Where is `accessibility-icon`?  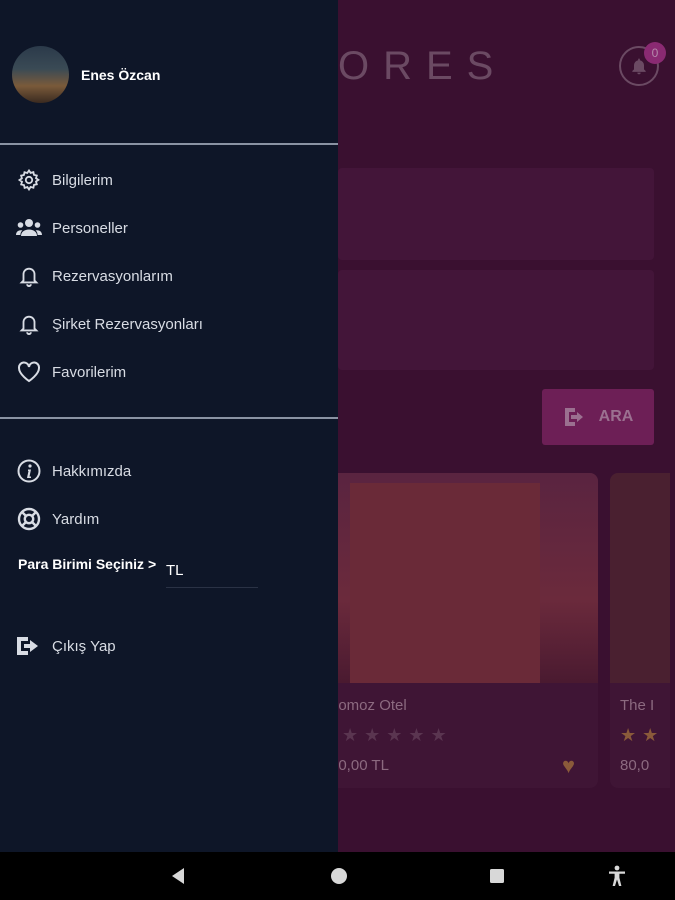
accessibility-icon is located at coordinates (617, 875).